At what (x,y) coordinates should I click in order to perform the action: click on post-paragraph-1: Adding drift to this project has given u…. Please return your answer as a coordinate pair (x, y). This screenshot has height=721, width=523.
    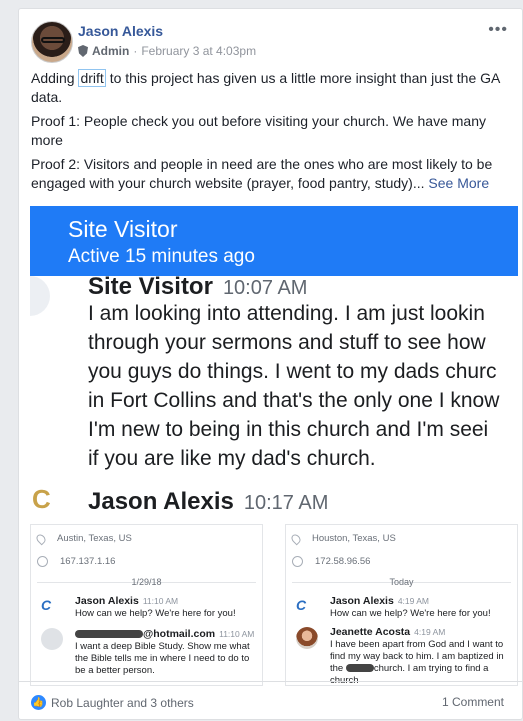
    Looking at the image, I should click on (273, 88).